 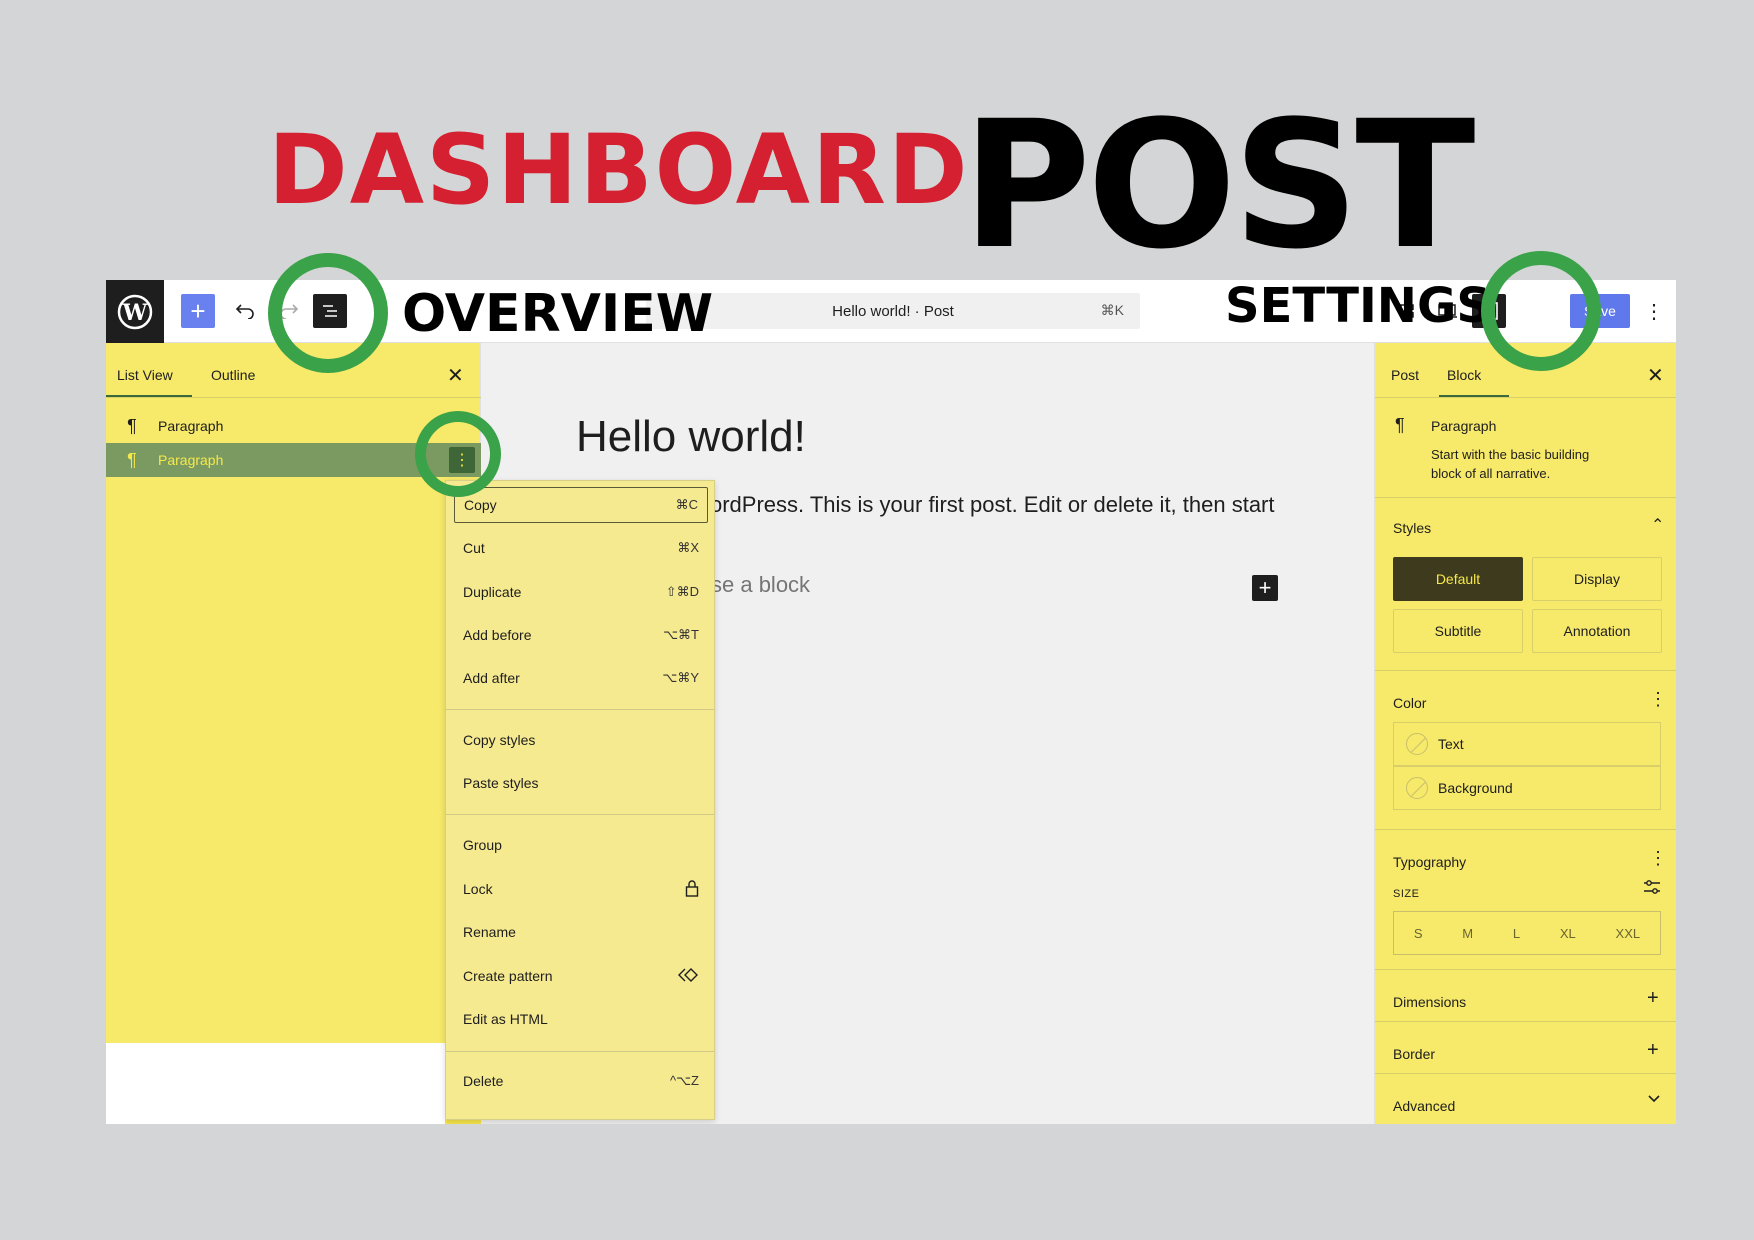 What do you see at coordinates (581, 678) in the screenshot?
I see `menu-item-add-after: Add after ⌥⌘Y` at bounding box center [581, 678].